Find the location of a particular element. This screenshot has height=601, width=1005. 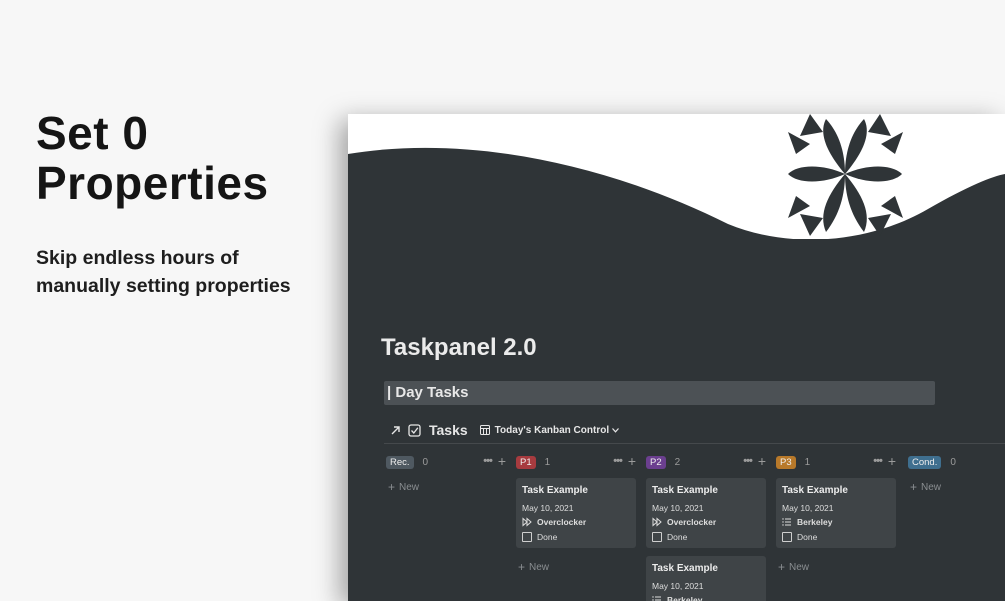

page-title: Taskpanel 2.0 is located at coordinates (459, 347).